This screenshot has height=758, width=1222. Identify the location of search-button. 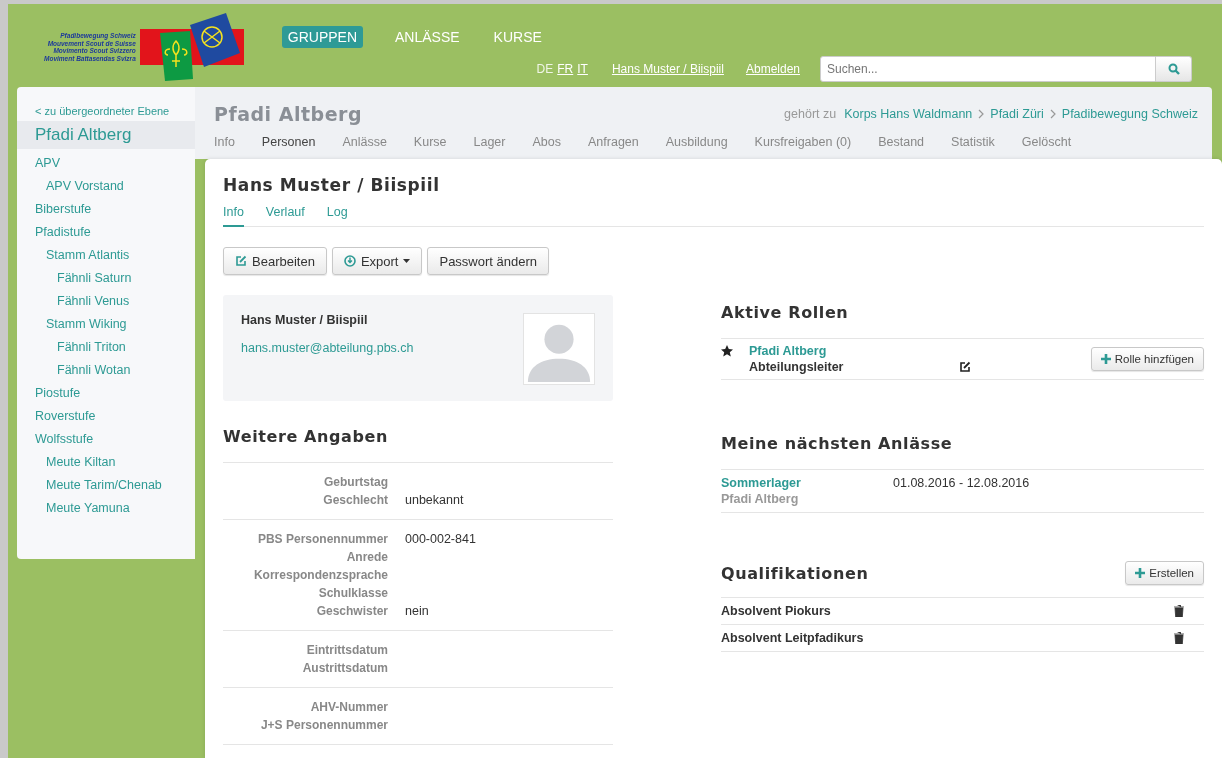
(1174, 69).